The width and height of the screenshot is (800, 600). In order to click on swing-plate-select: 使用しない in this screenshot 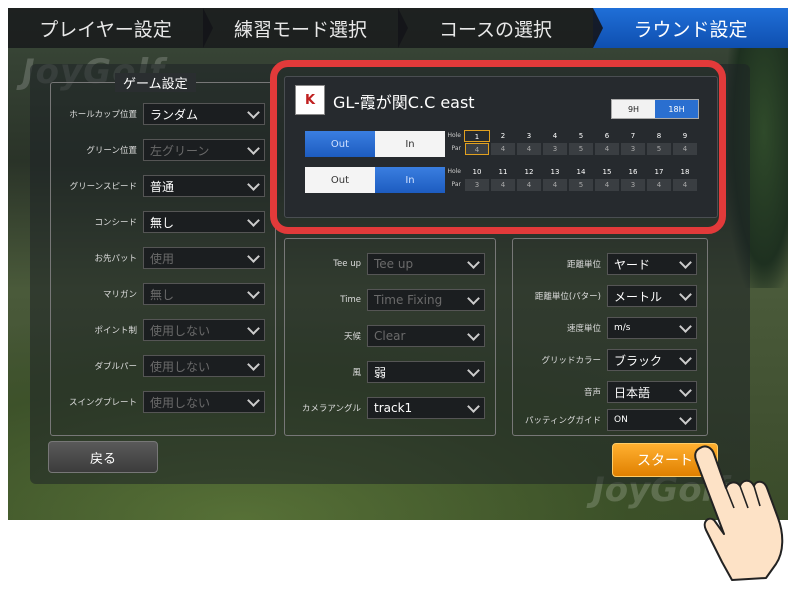, I will do `click(204, 402)`.